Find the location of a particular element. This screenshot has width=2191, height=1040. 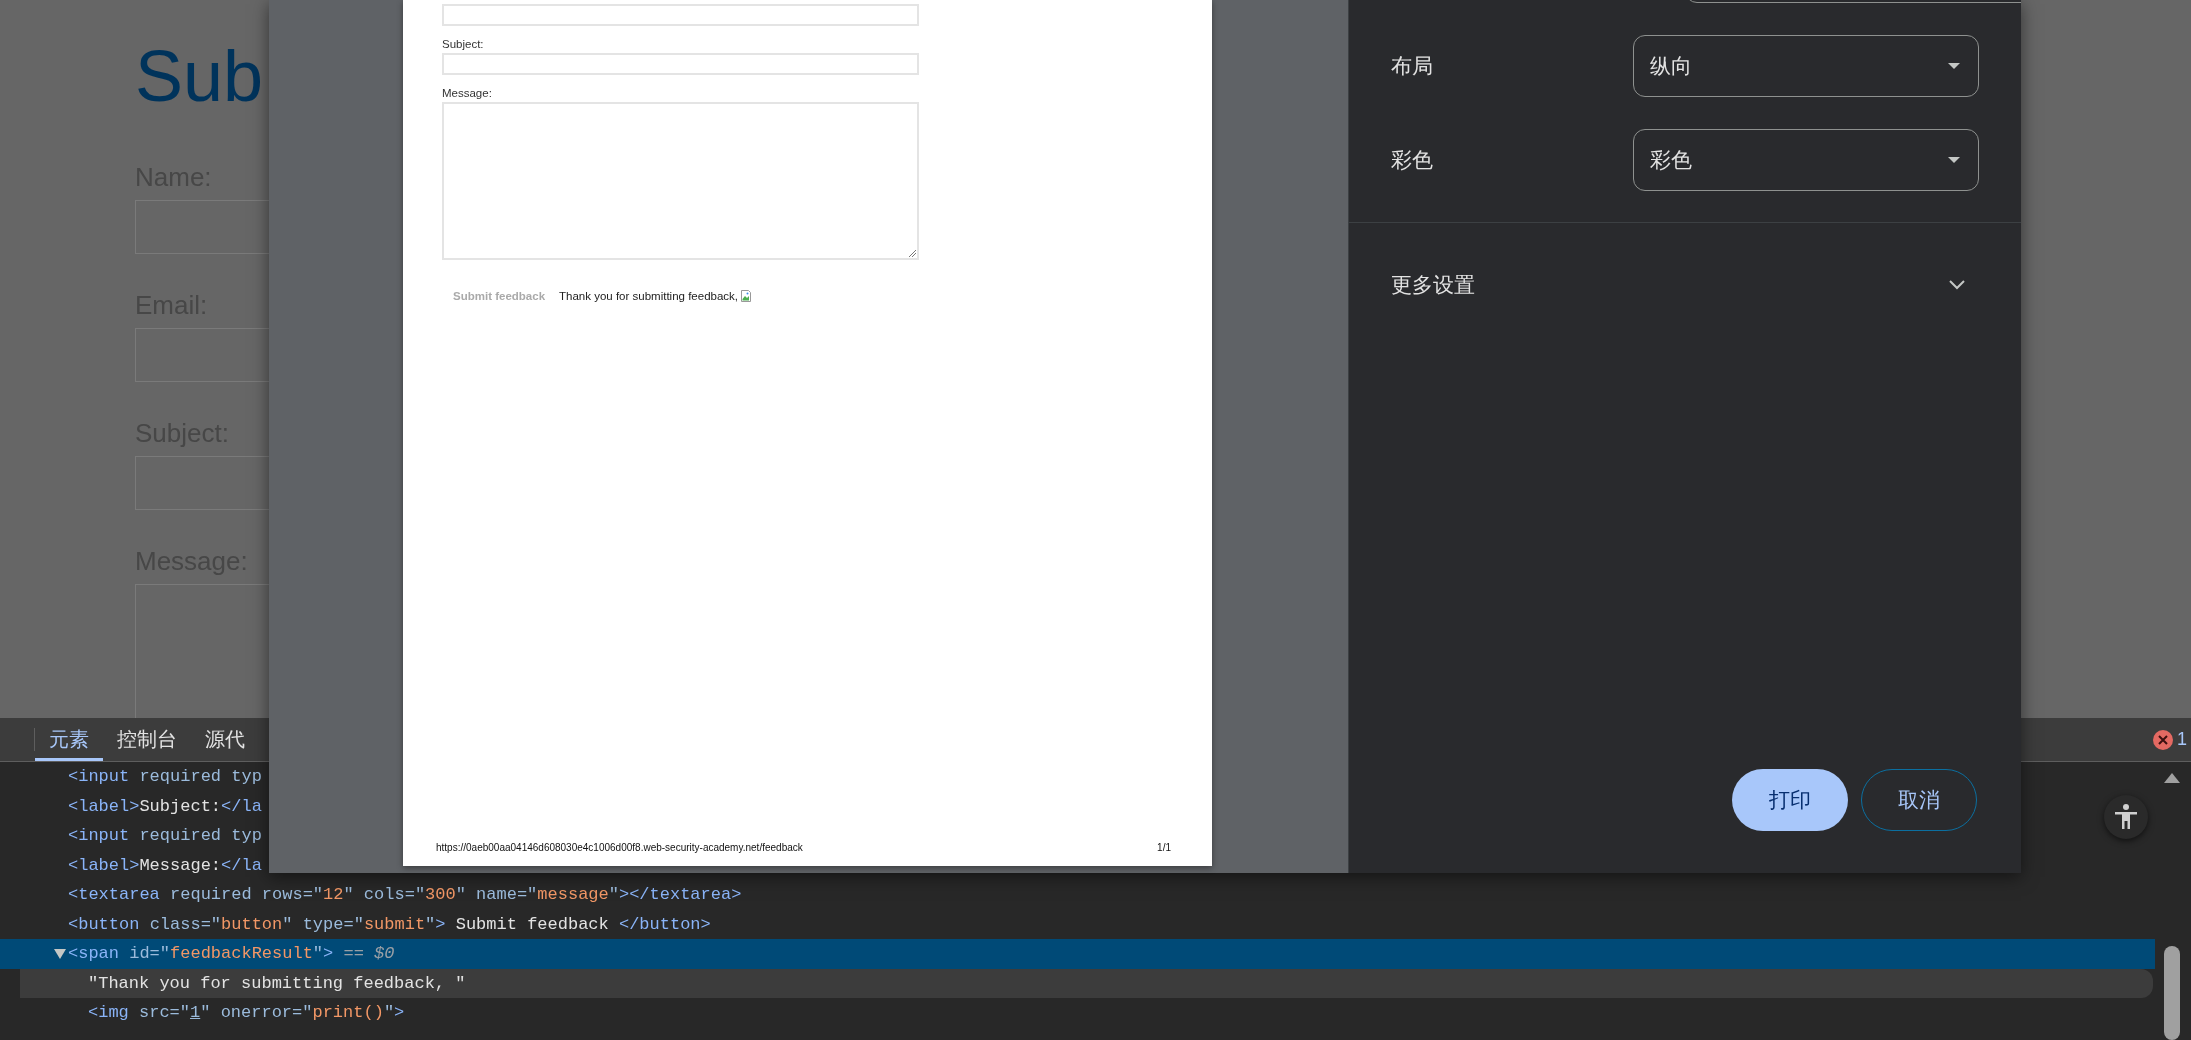

error-icon is located at coordinates (2163, 739).